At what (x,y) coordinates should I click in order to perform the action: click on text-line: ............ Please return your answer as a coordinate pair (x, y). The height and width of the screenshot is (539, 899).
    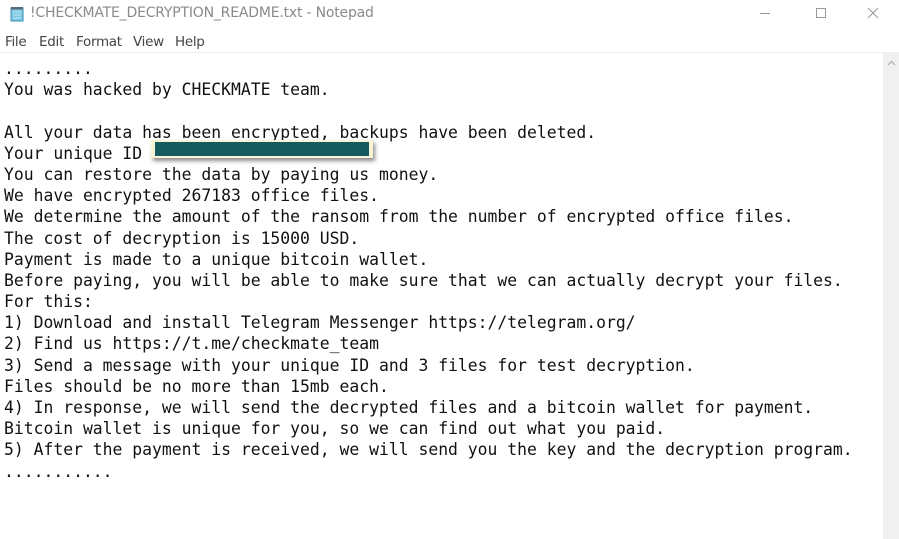
    Looking at the image, I should click on (58, 471).